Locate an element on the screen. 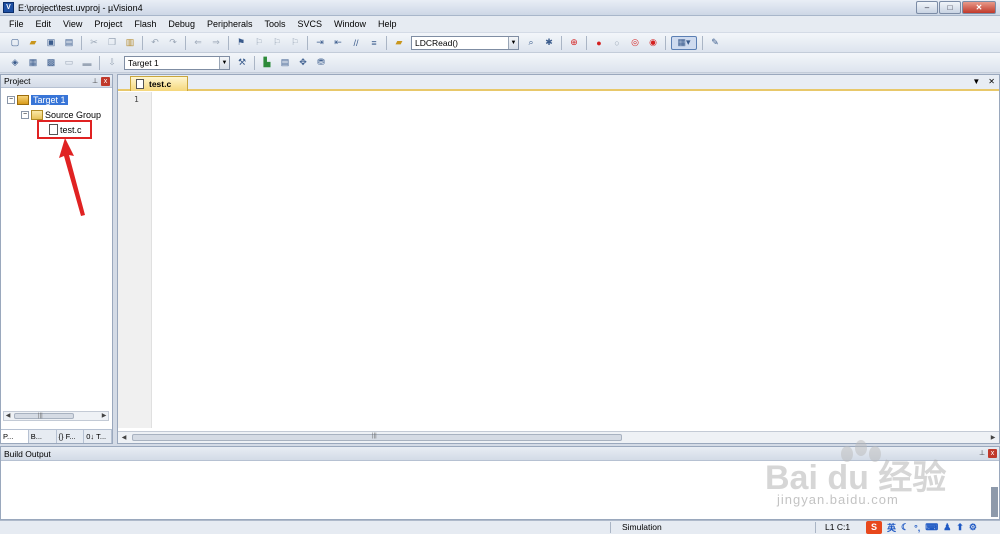 The width and height of the screenshot is (1000, 534). indent-icon: ⇥ is located at coordinates (320, 43).